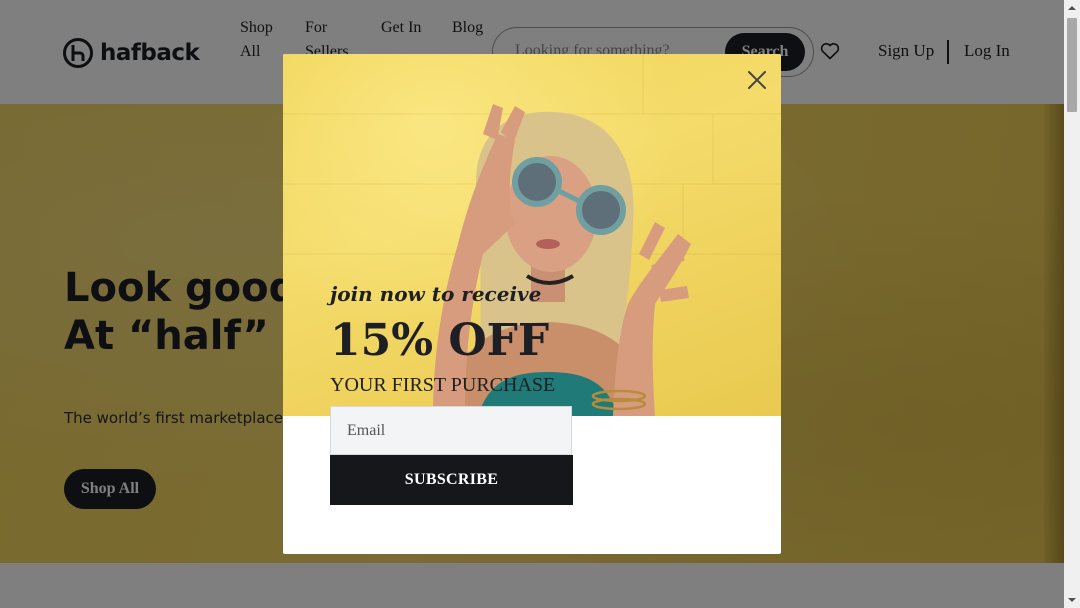  I want to click on promo-offer-text: 15% OFF, so click(440, 340).